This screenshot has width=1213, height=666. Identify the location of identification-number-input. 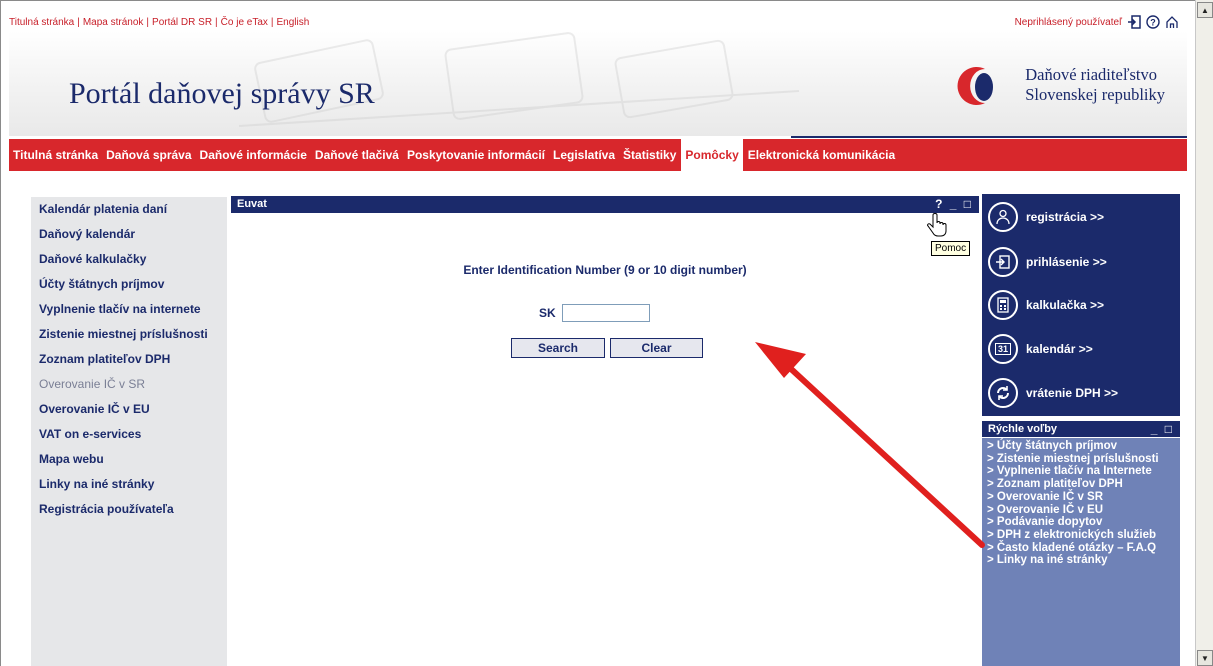
(605, 313).